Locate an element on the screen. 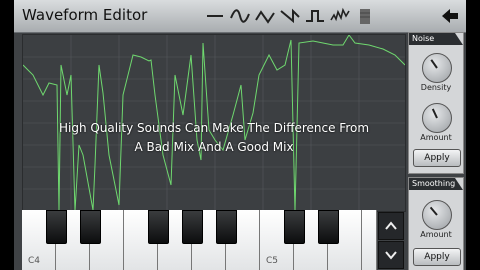 The height and width of the screenshot is (270, 480). chevron-down-icon is located at coordinates (391, 255).